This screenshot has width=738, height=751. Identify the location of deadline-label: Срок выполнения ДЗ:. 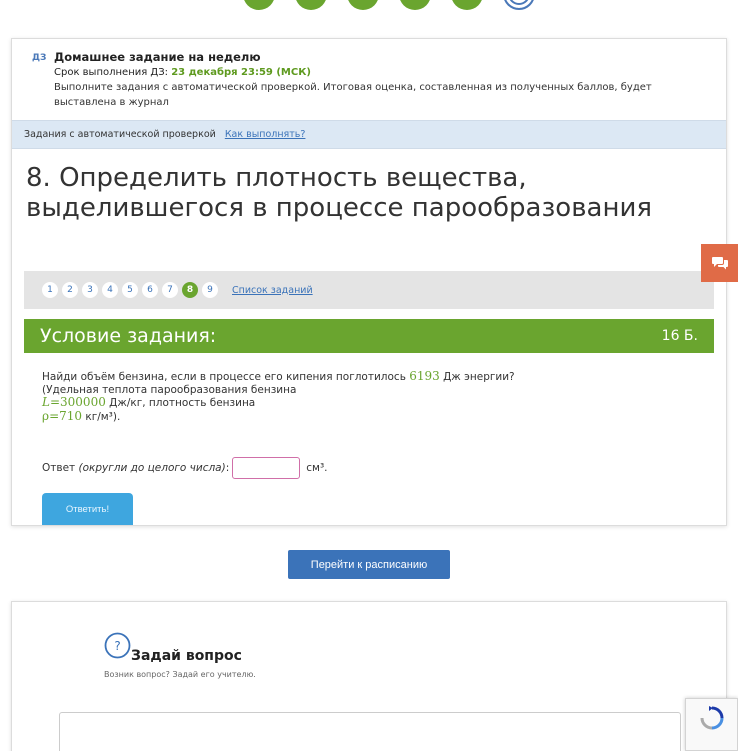
(113, 72).